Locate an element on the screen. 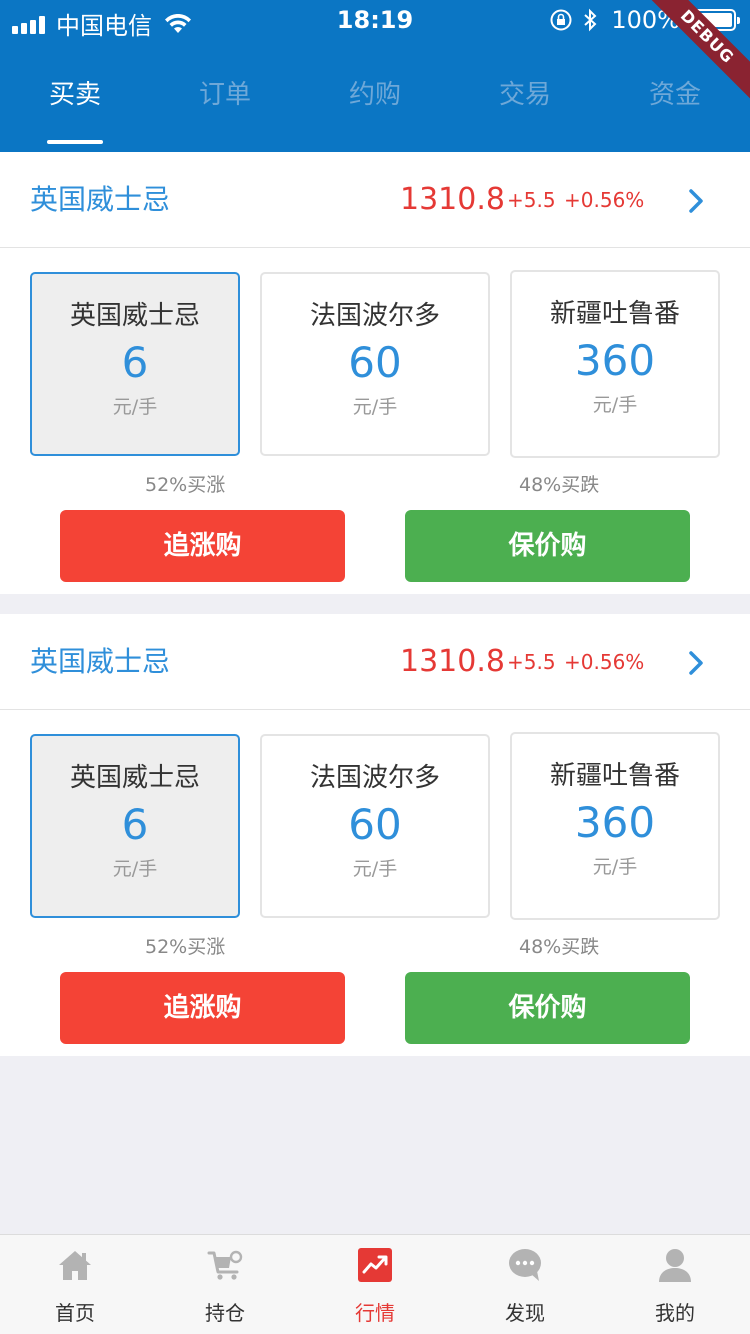  home-icon is located at coordinates (75, 1265).